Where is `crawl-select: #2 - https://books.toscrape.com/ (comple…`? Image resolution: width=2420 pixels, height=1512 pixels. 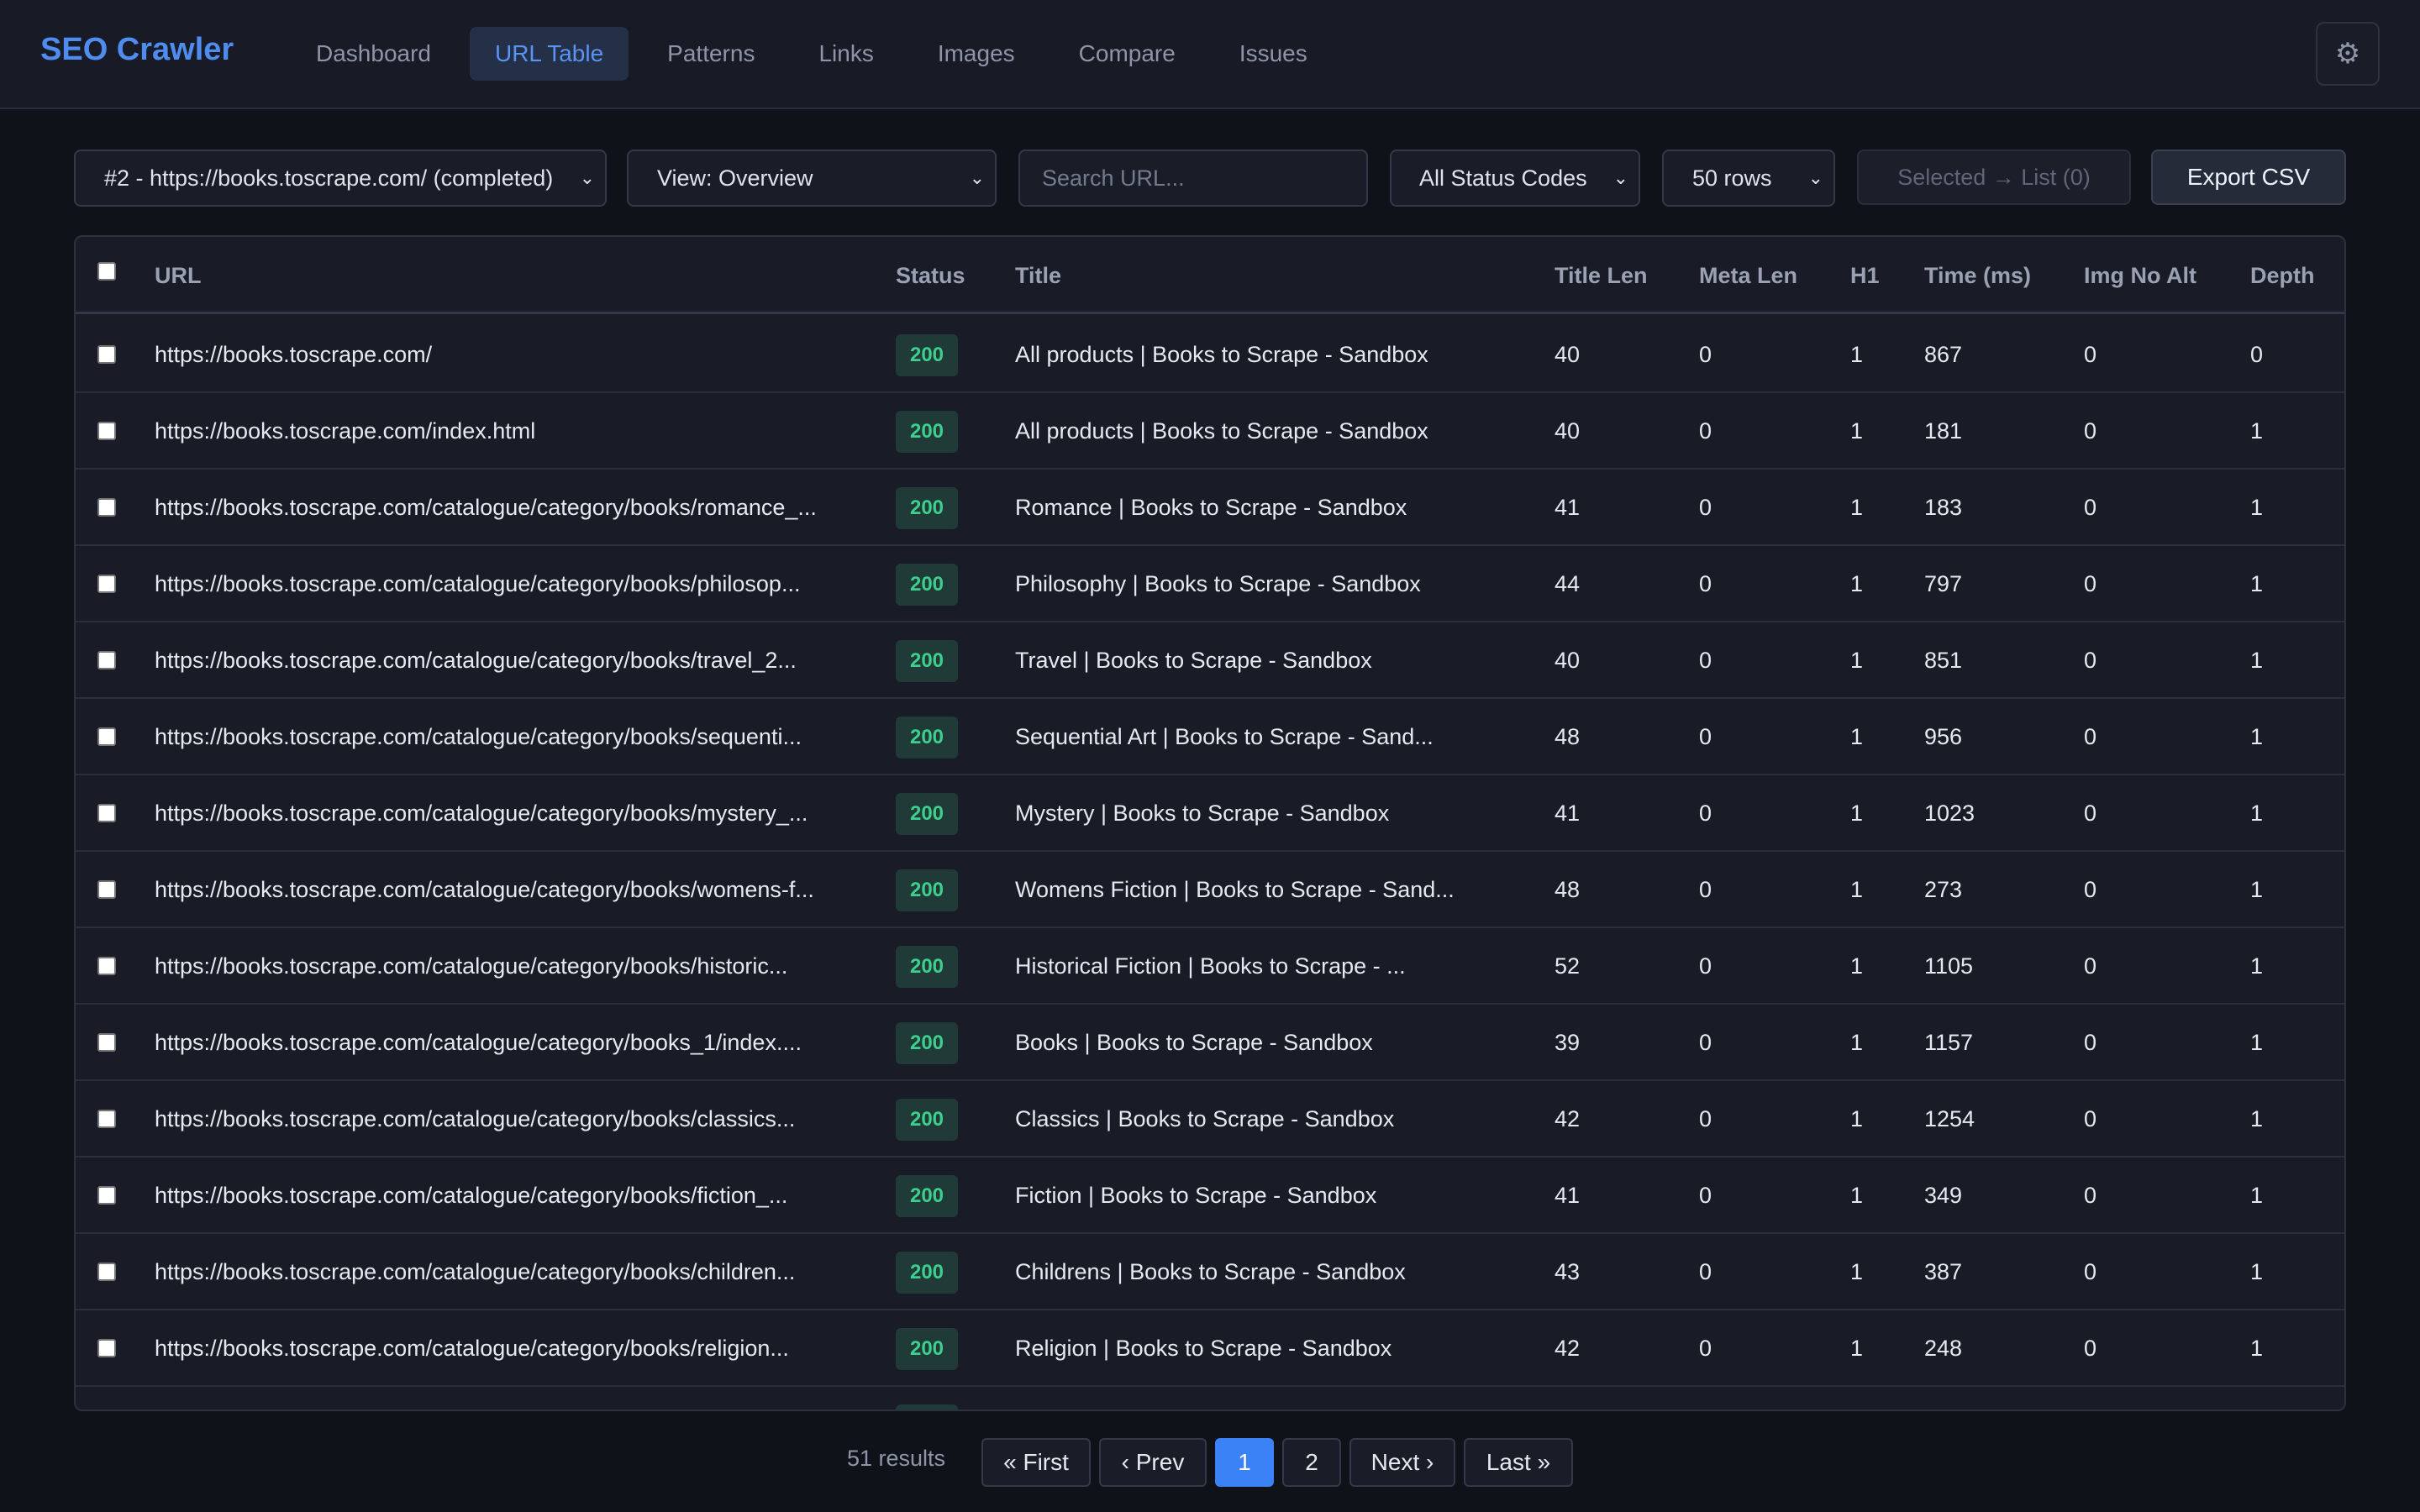
crawl-select: #2 - https://books.toscrape.com/ (comple… is located at coordinates (340, 178).